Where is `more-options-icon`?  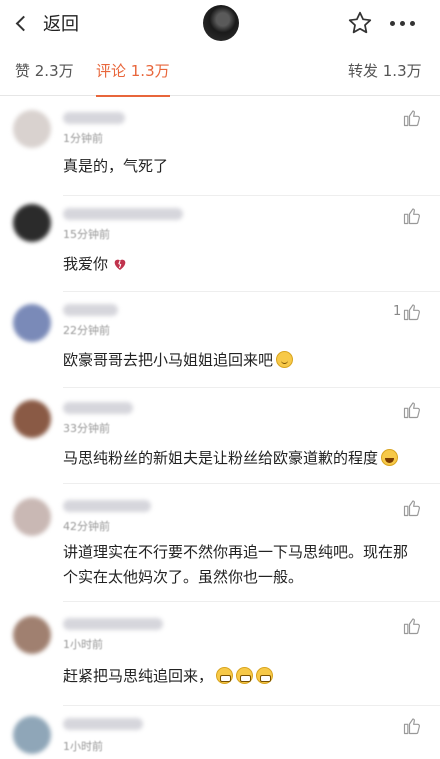
more-options-icon is located at coordinates (402, 23).